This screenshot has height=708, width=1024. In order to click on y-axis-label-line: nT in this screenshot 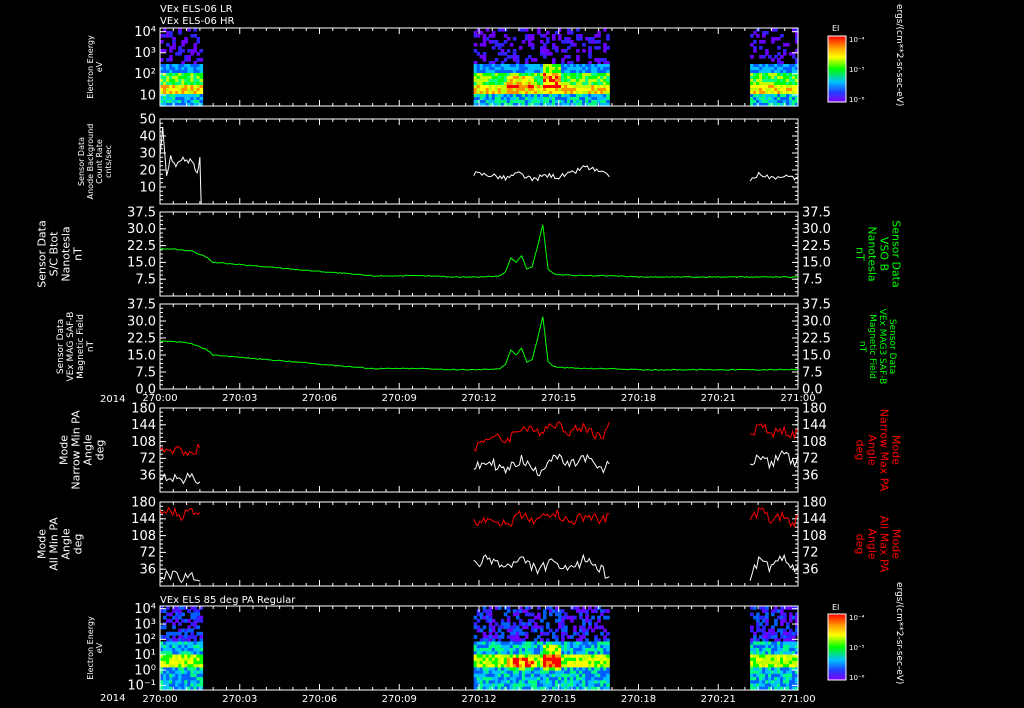, I will do `click(78, 254)`.